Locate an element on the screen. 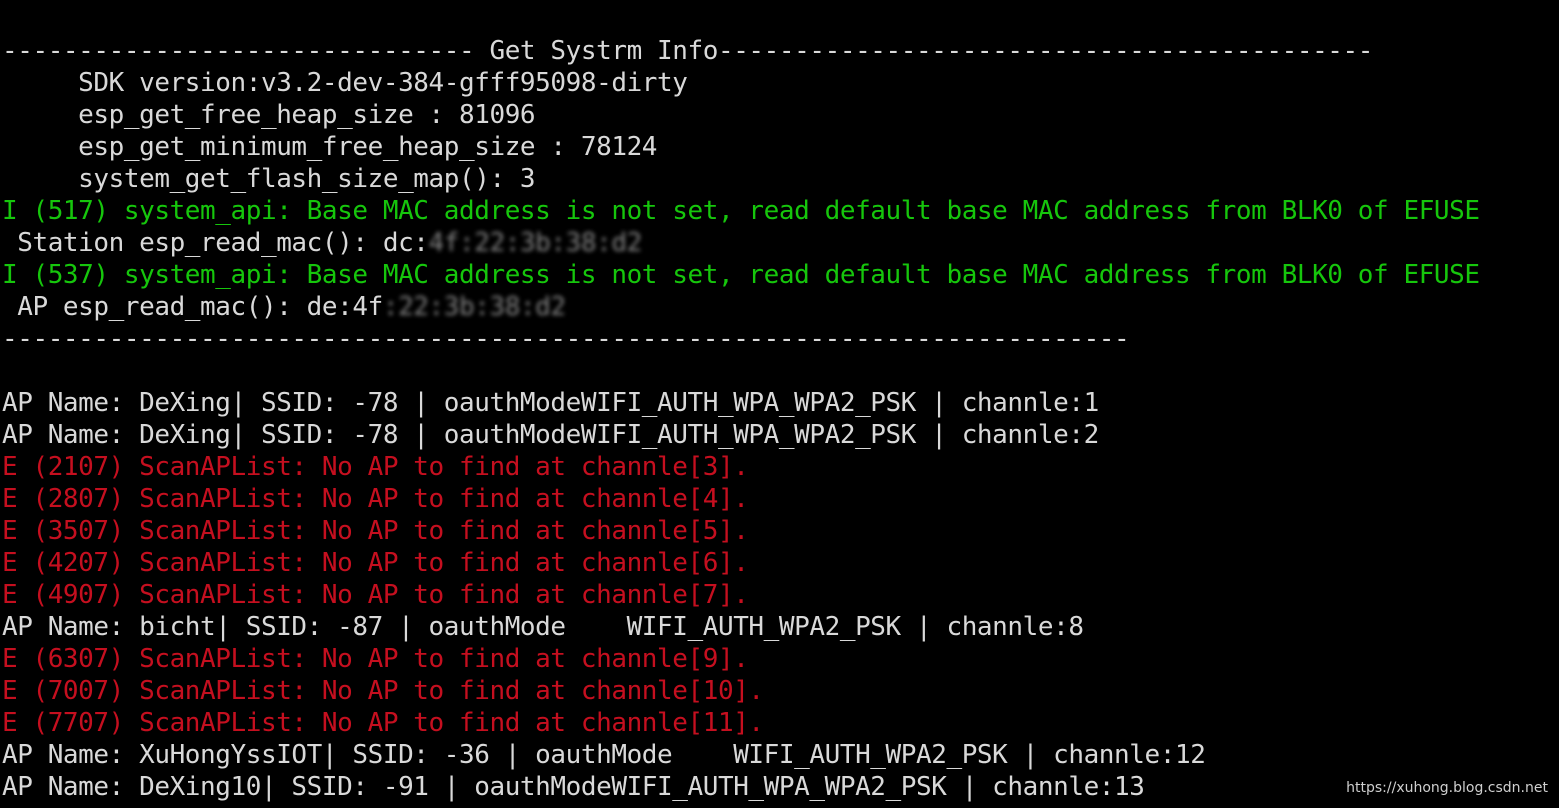 The image size is (1559, 808). redacted-mac-segment: 4f:22:3b:38:d2 is located at coordinates (535, 243).